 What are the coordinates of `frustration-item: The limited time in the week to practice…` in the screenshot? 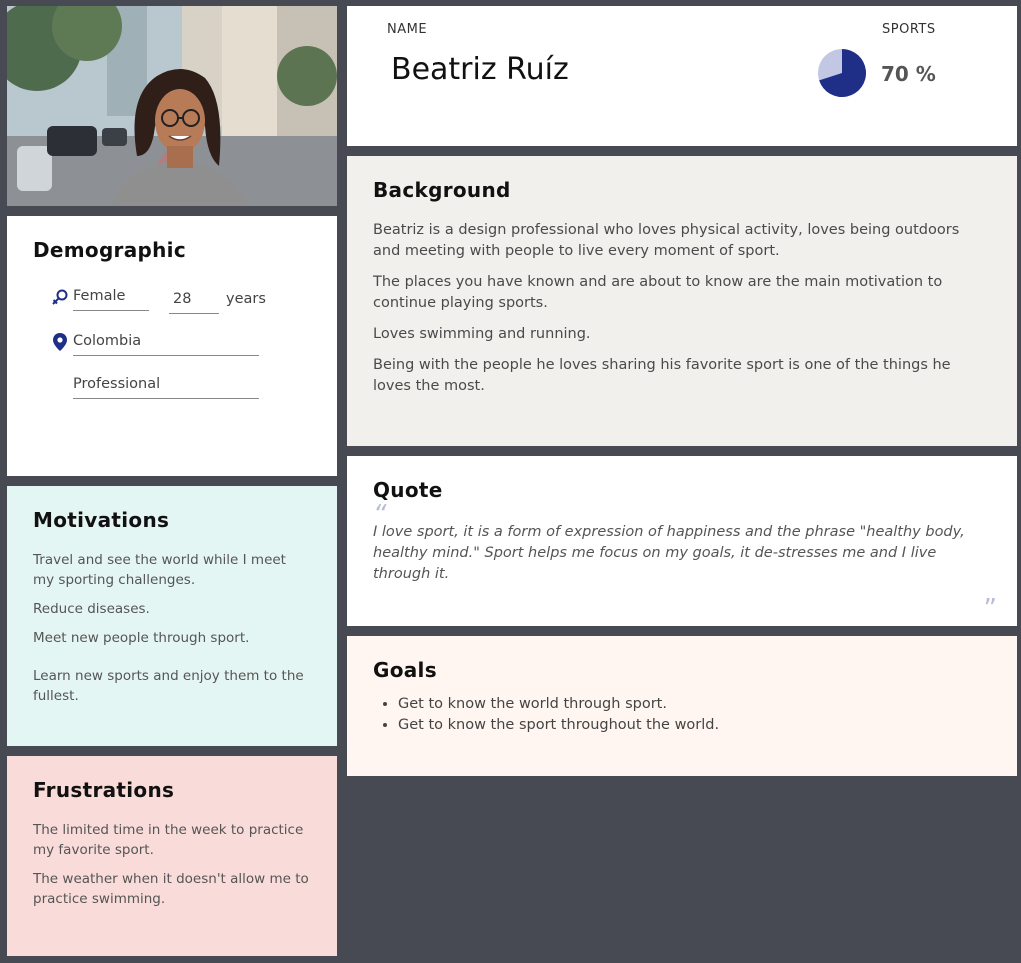 It's located at (168, 840).